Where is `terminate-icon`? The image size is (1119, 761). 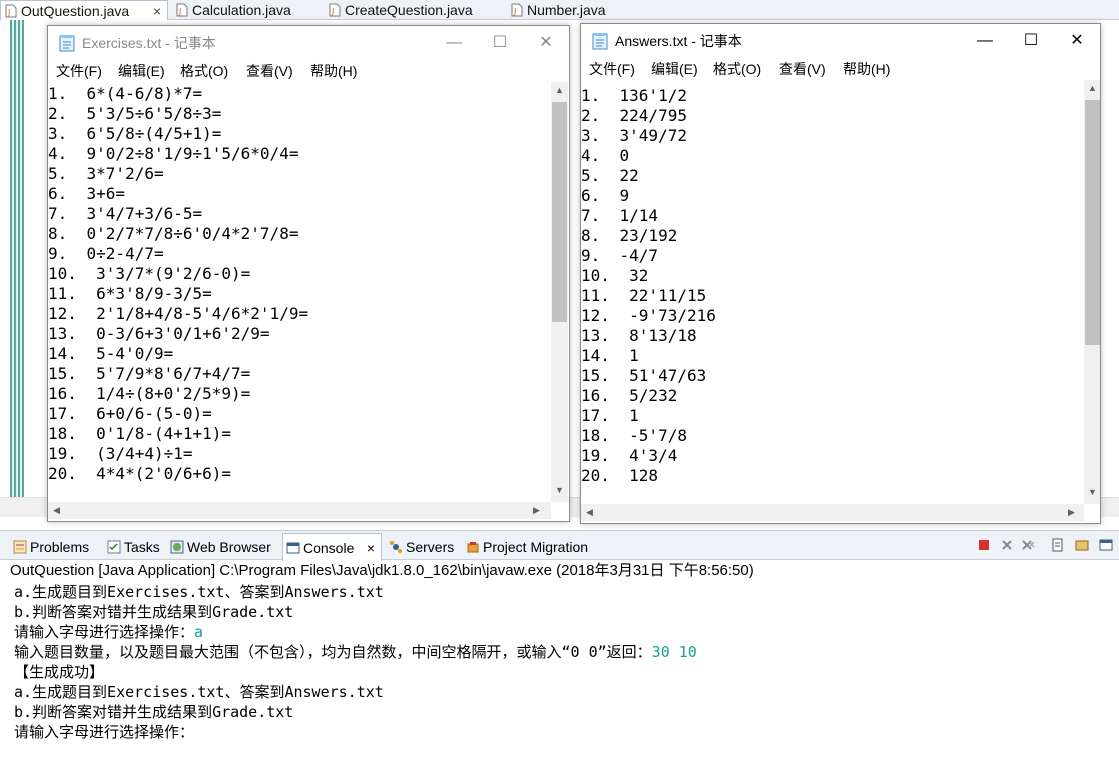 terminate-icon is located at coordinates (984, 545).